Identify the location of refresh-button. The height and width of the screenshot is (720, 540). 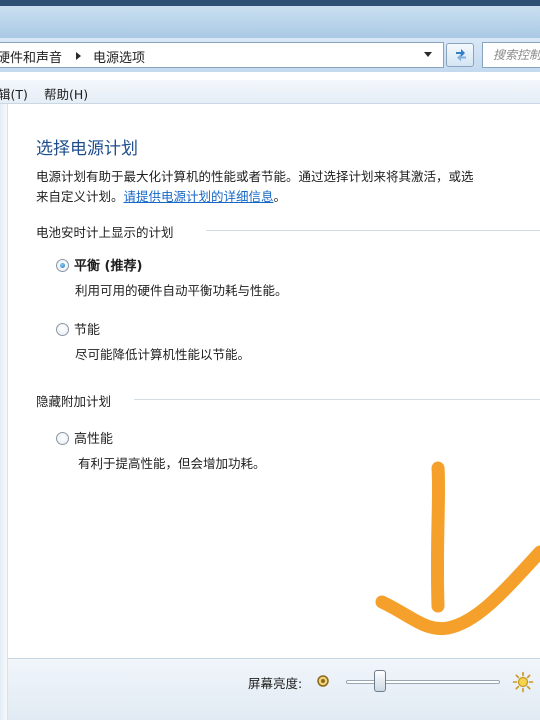
(460, 55).